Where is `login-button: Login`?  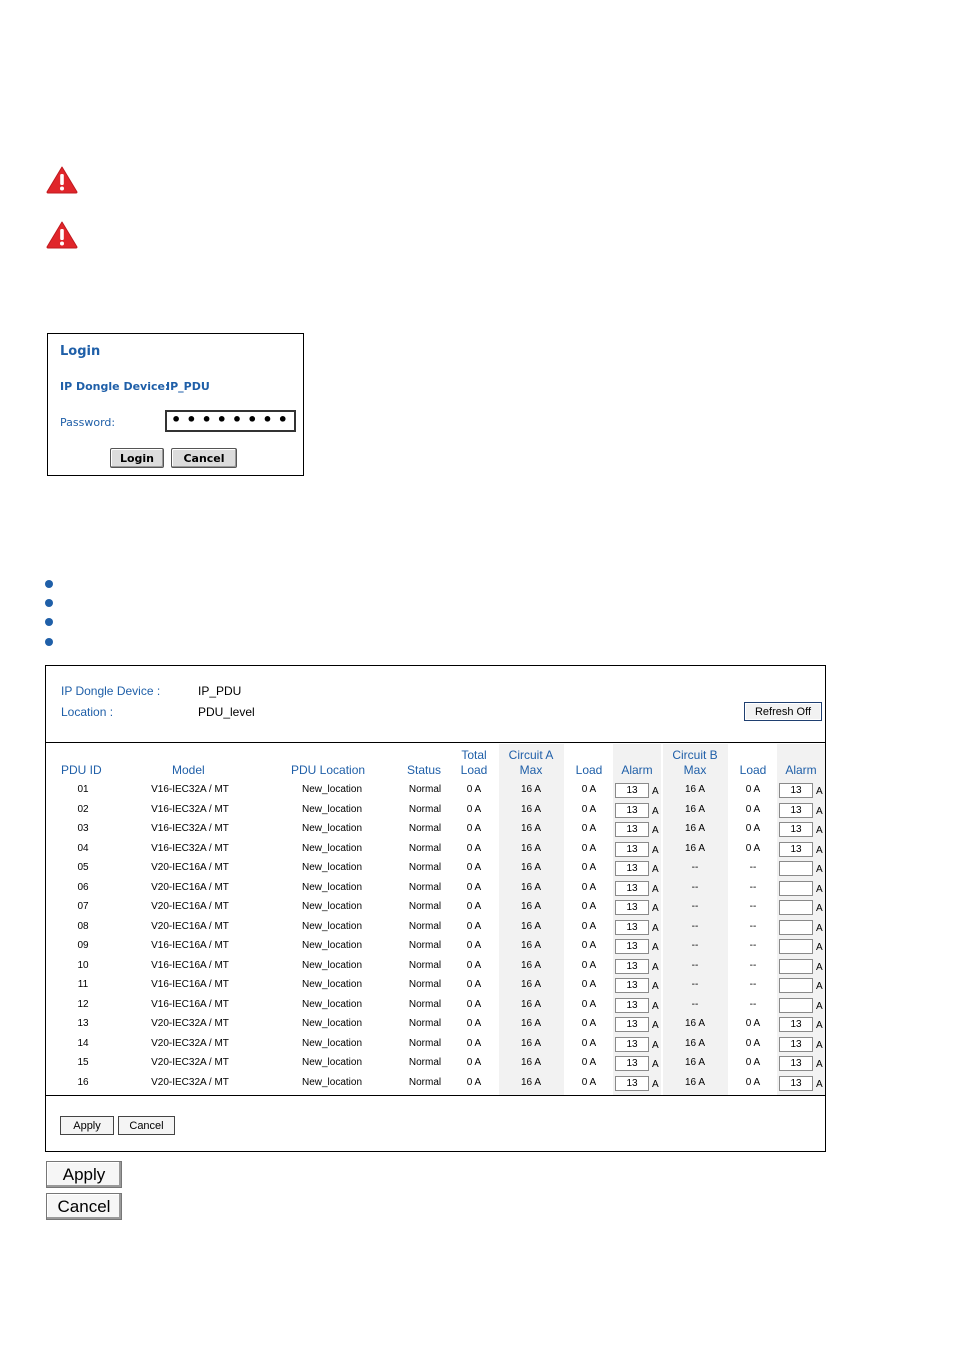
login-button: Login is located at coordinates (137, 458).